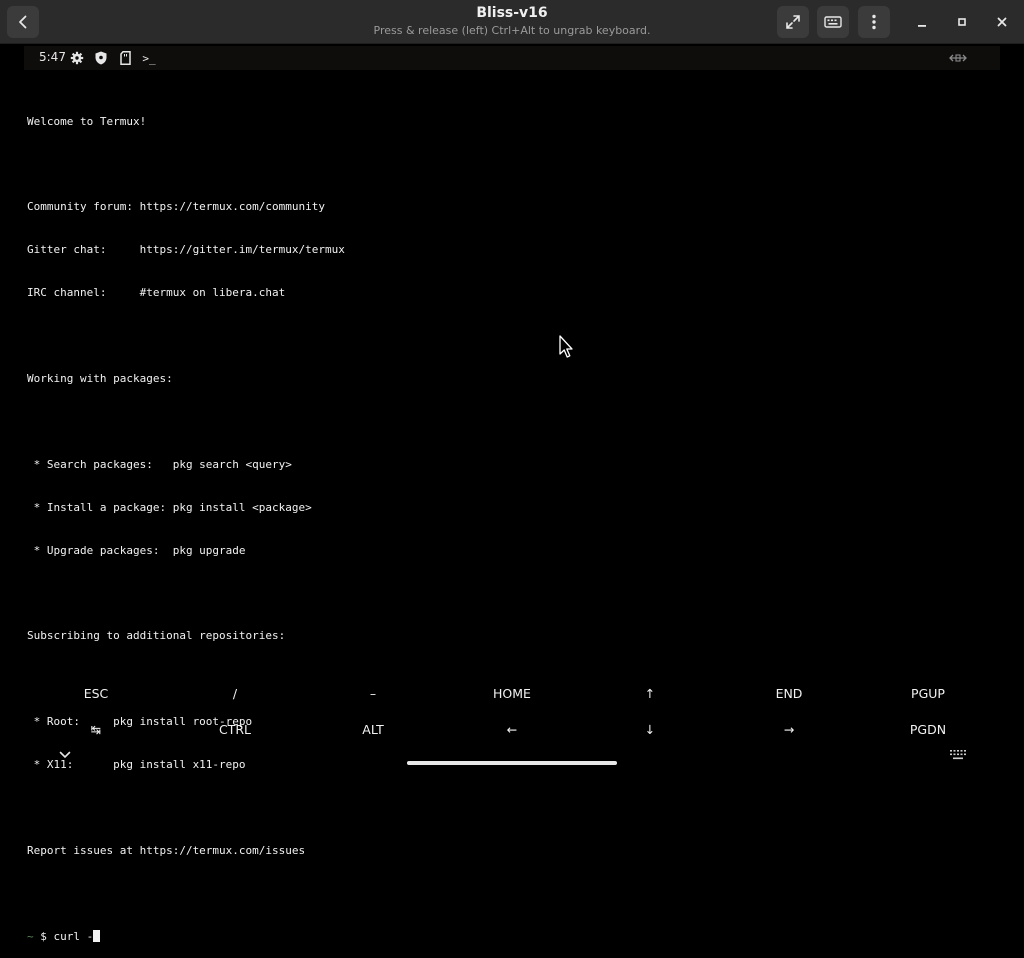 Image resolution: width=1024 pixels, height=958 pixels. What do you see at coordinates (922, 22) in the screenshot?
I see `minimize-button` at bounding box center [922, 22].